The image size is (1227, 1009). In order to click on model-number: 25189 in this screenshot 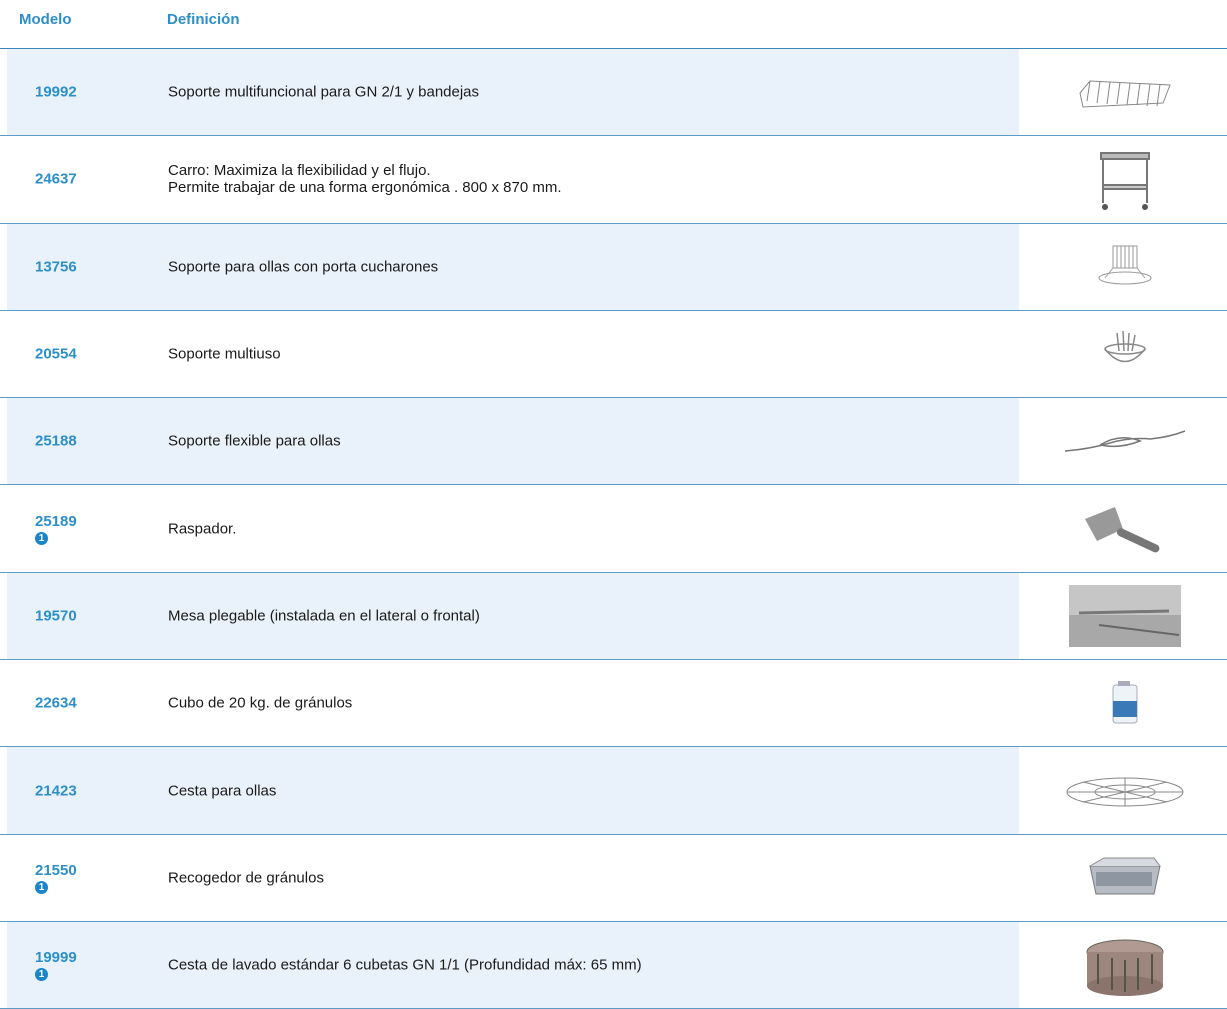, I will do `click(56, 521)`.